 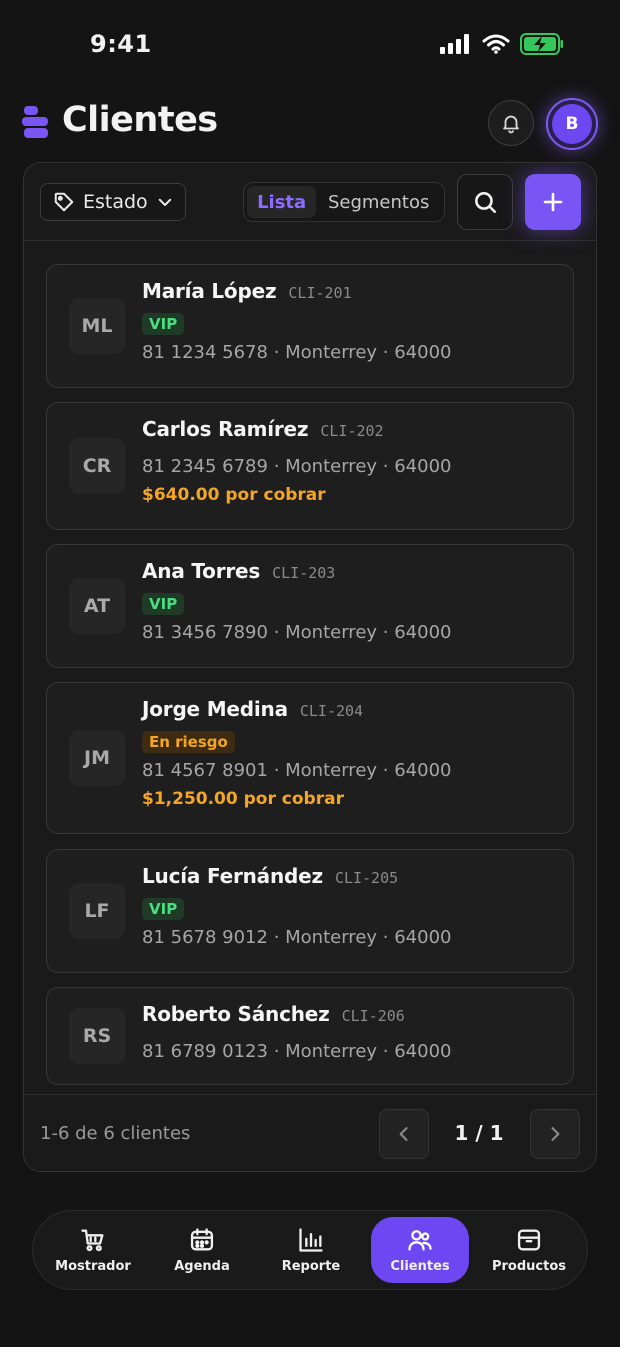 I want to click on bar-chart-icon, so click(x=311, y=1240).